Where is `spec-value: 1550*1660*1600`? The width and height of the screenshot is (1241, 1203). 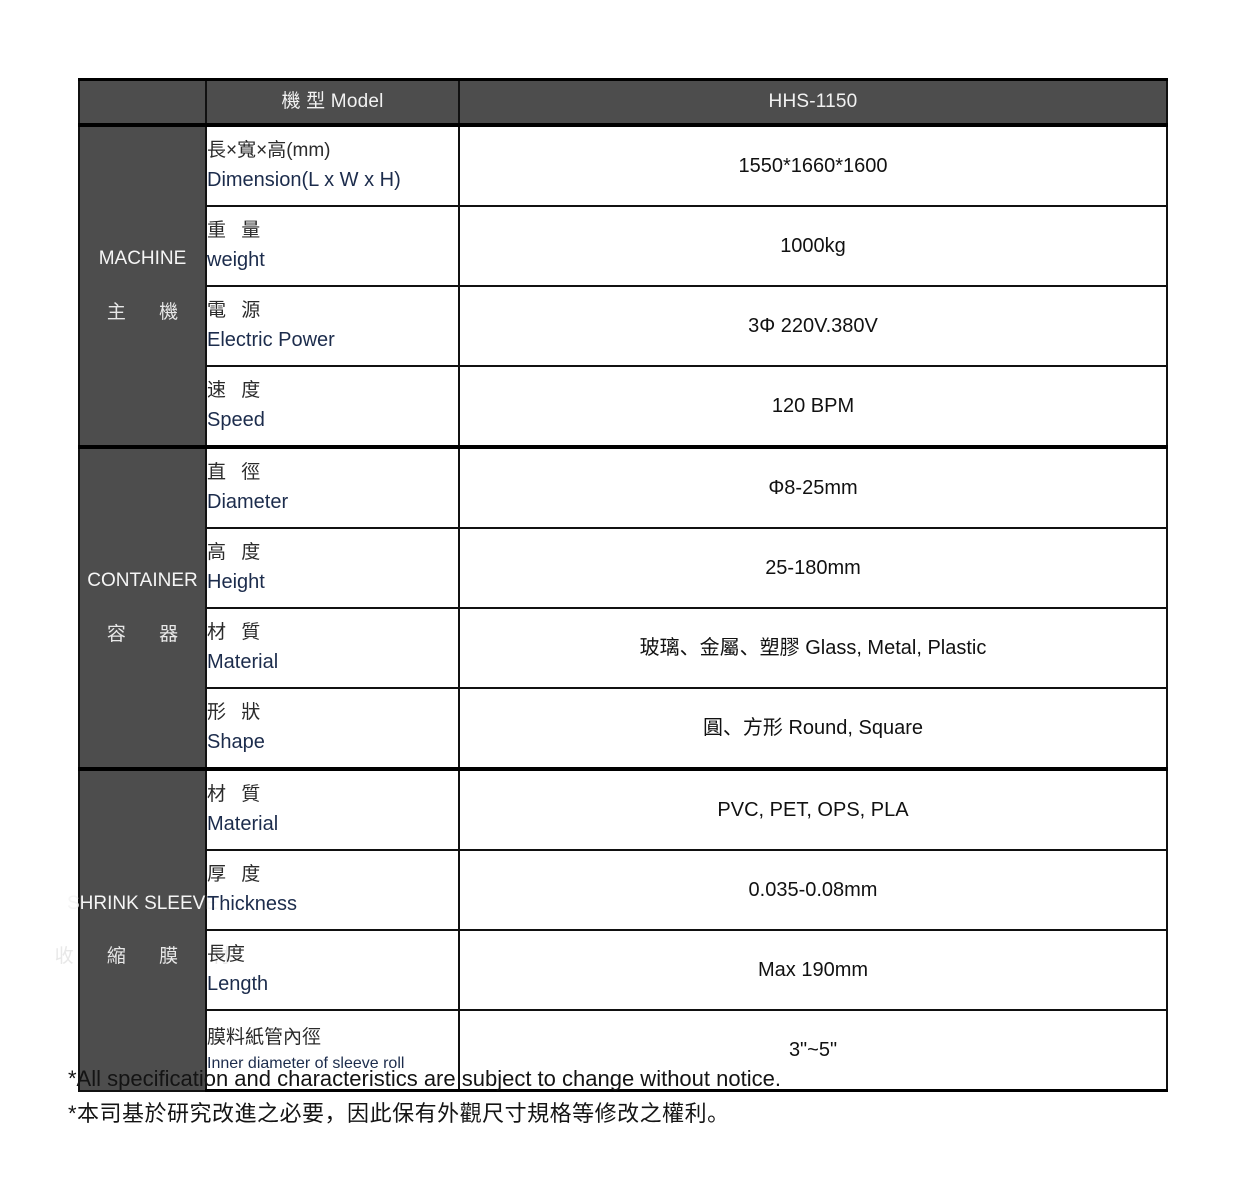
spec-value: 1550*1660*1600 is located at coordinates (813, 166).